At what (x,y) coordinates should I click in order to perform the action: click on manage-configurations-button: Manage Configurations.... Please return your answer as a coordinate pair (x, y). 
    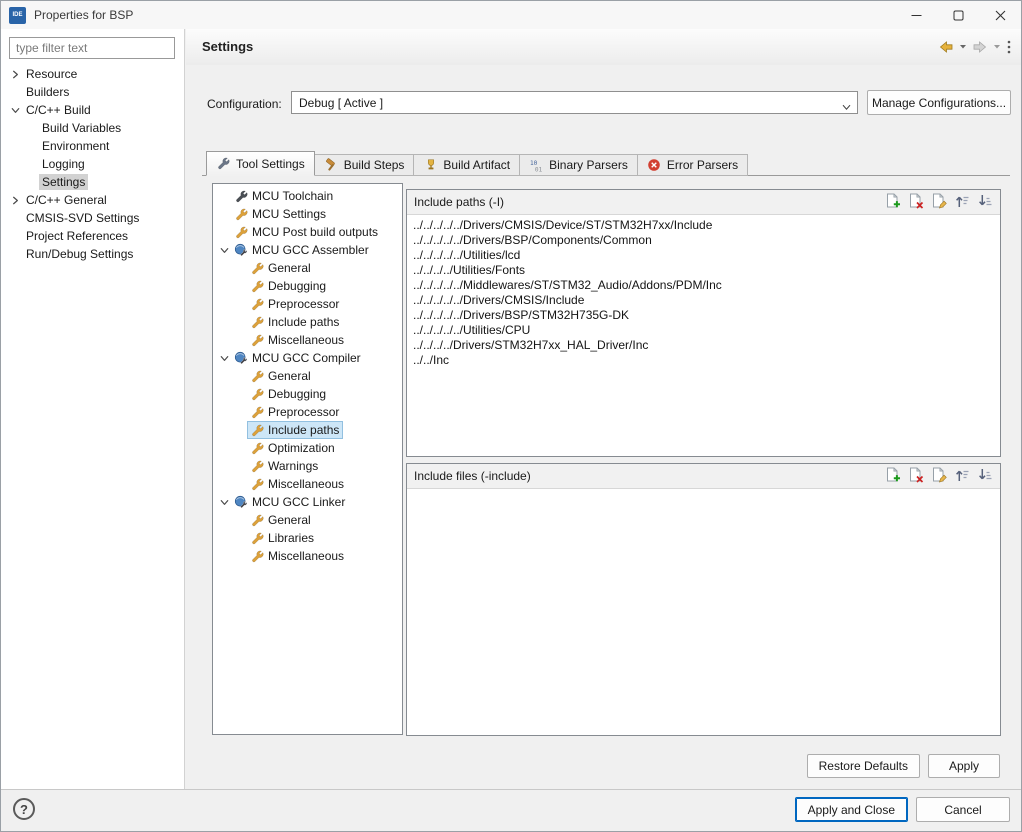
    Looking at the image, I should click on (939, 102).